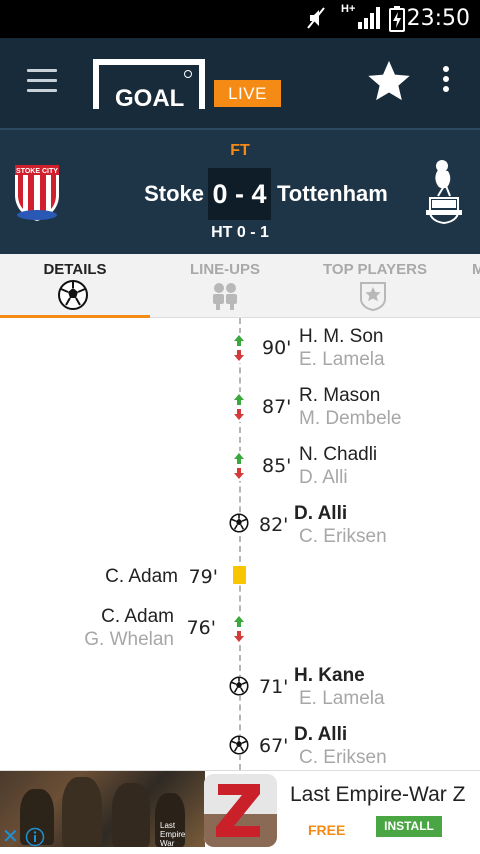 This screenshot has width=480, height=854. I want to click on event-goal: 71' H. Kane E. Lamela, so click(240, 687).